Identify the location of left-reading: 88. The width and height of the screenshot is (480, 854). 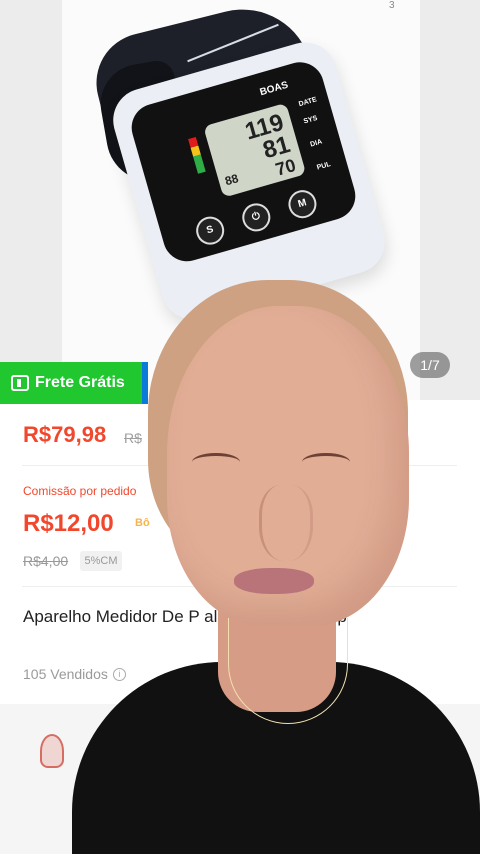
(232, 180).